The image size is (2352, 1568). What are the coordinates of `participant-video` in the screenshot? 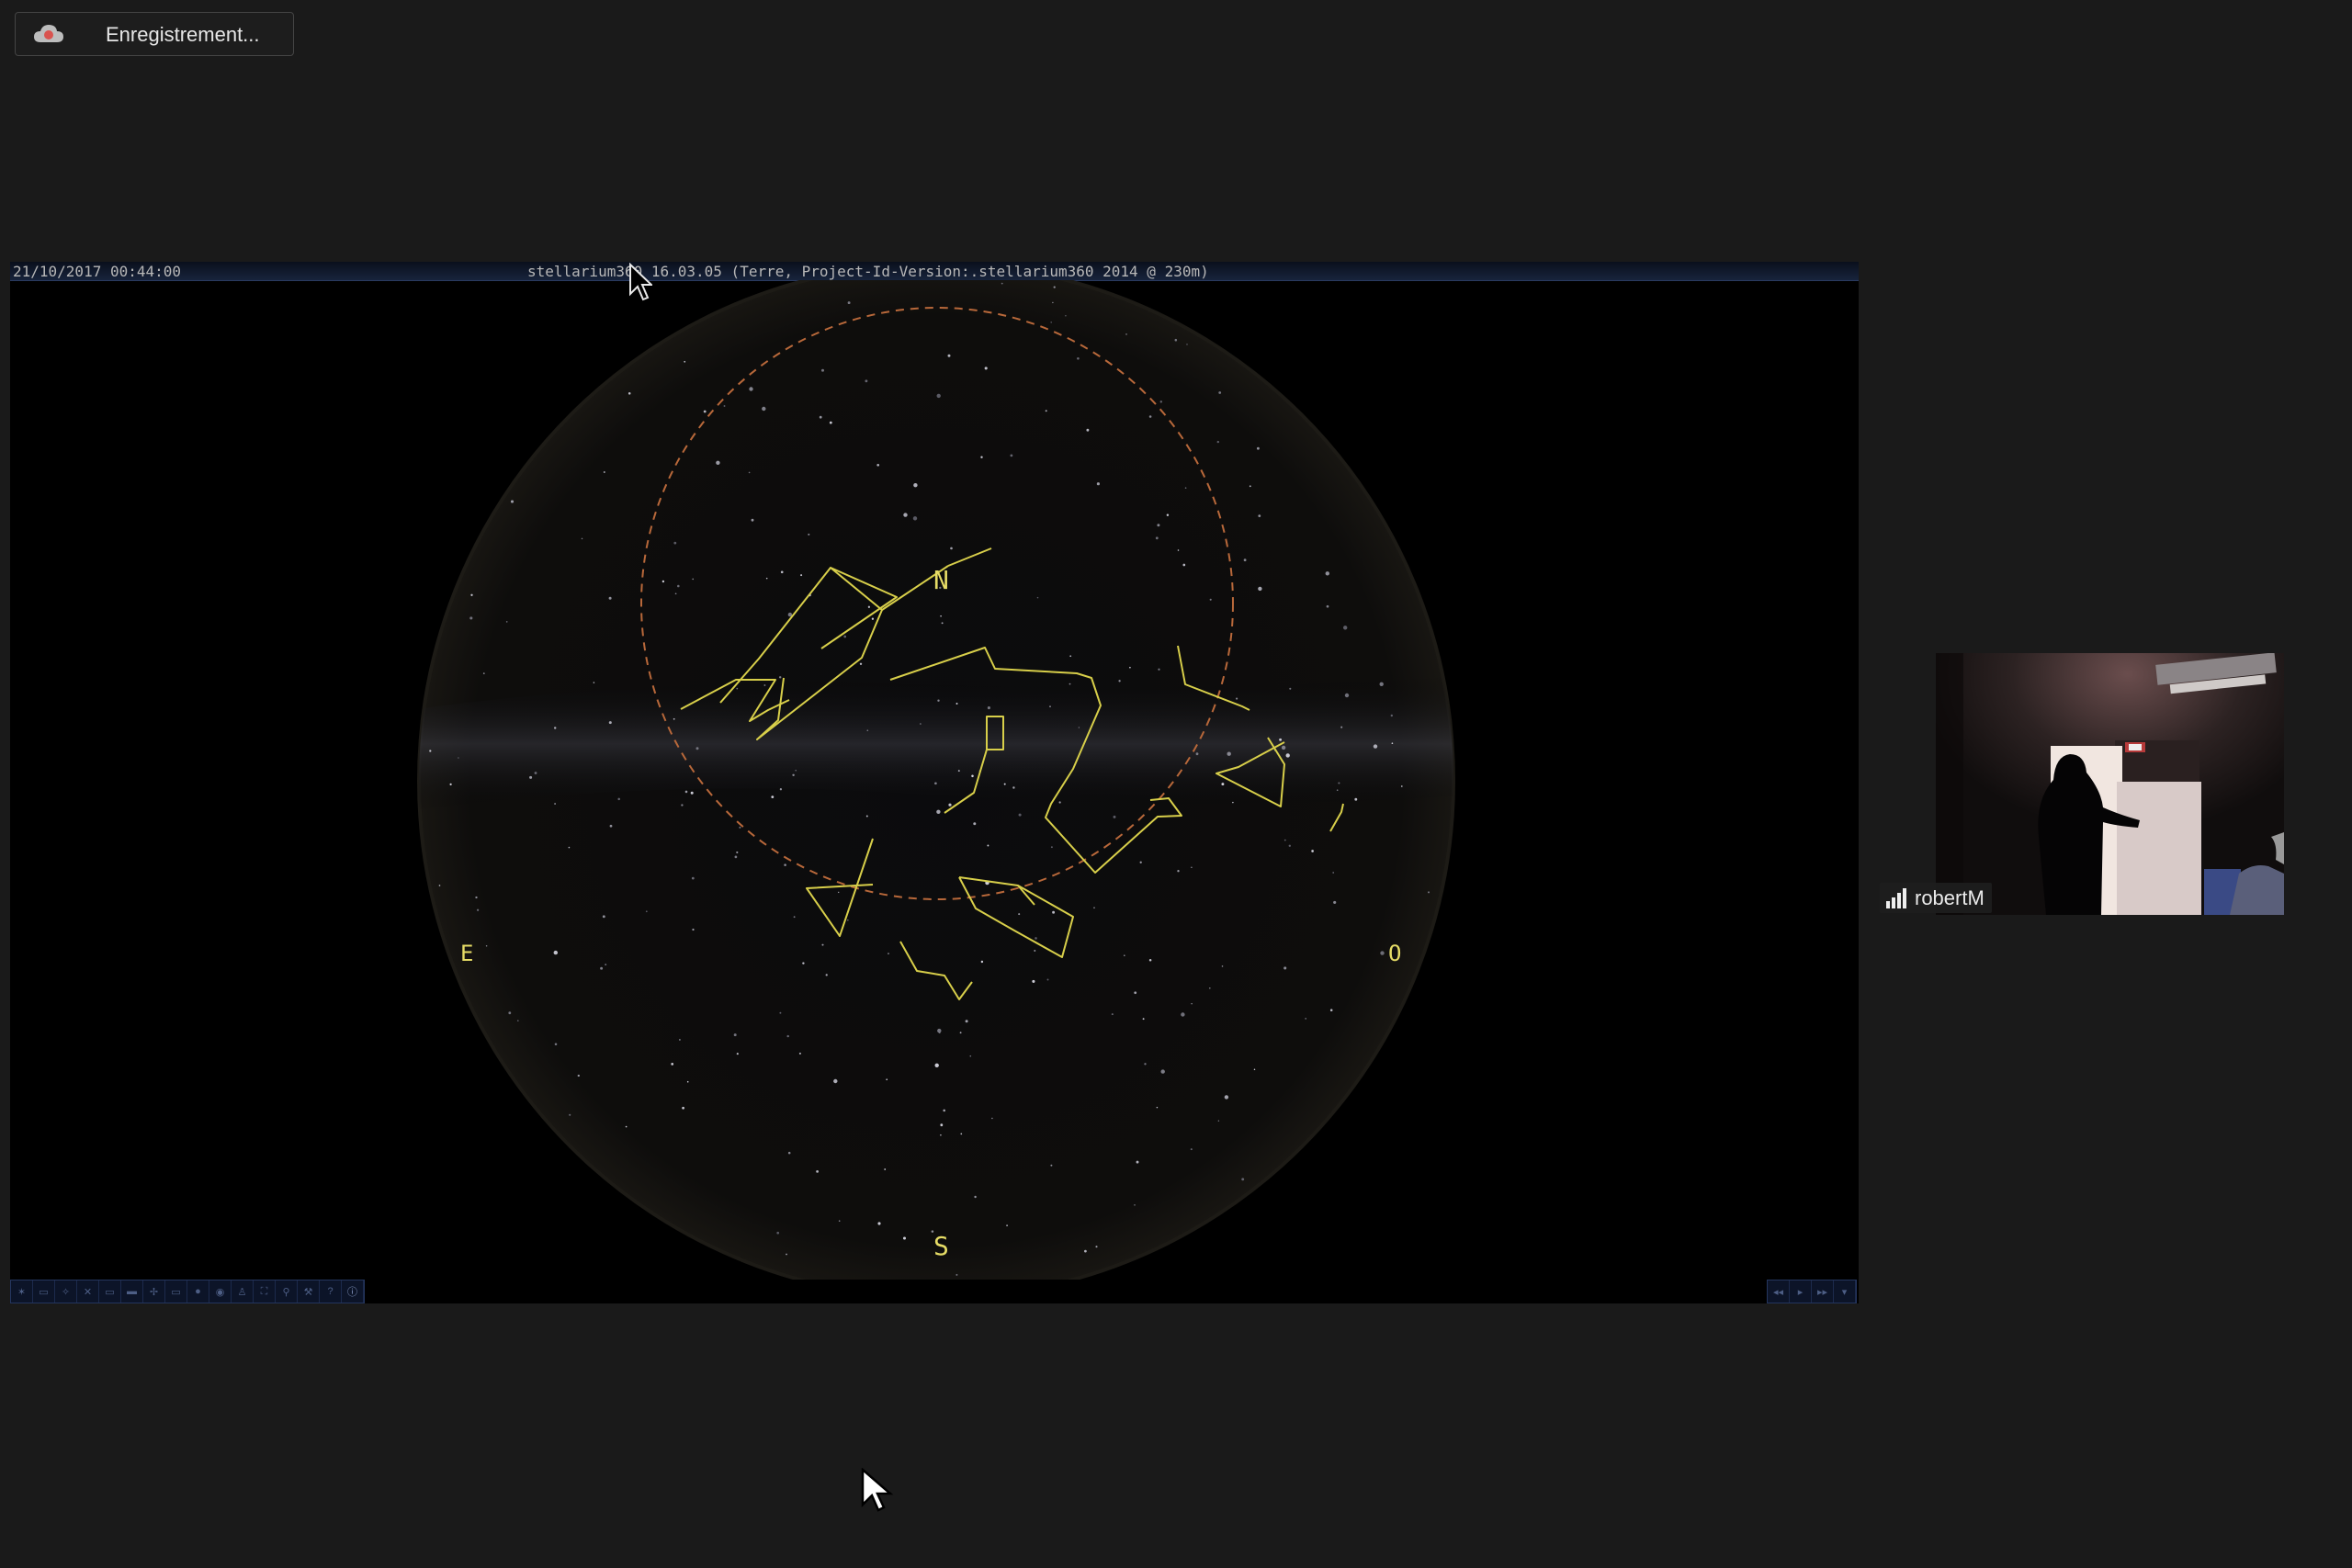 It's located at (2110, 784).